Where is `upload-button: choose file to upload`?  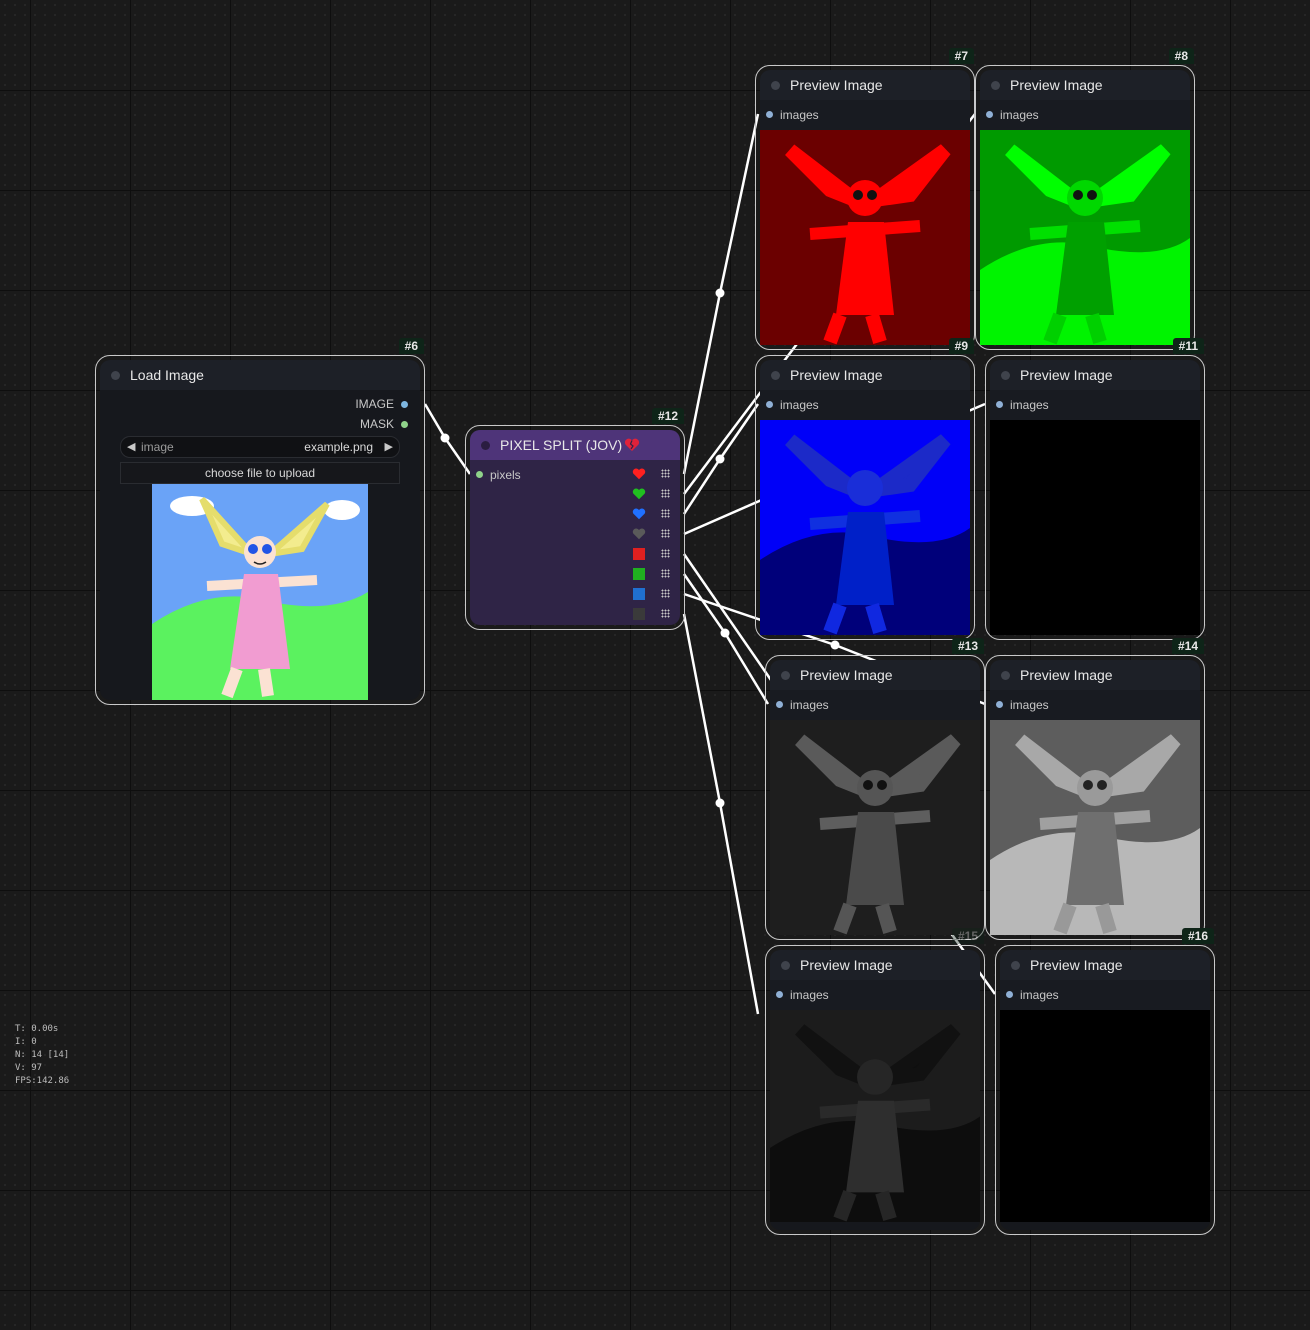
upload-button: choose file to upload is located at coordinates (260, 473).